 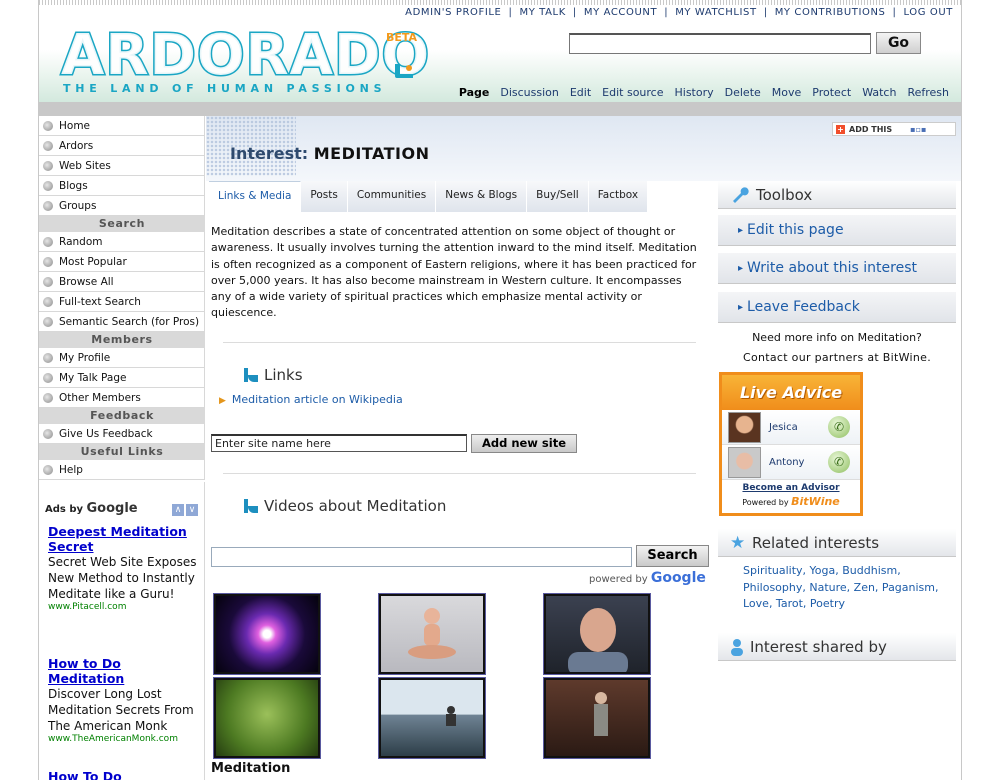 What do you see at coordinates (421, 557) in the screenshot?
I see `video-search-input` at bounding box center [421, 557].